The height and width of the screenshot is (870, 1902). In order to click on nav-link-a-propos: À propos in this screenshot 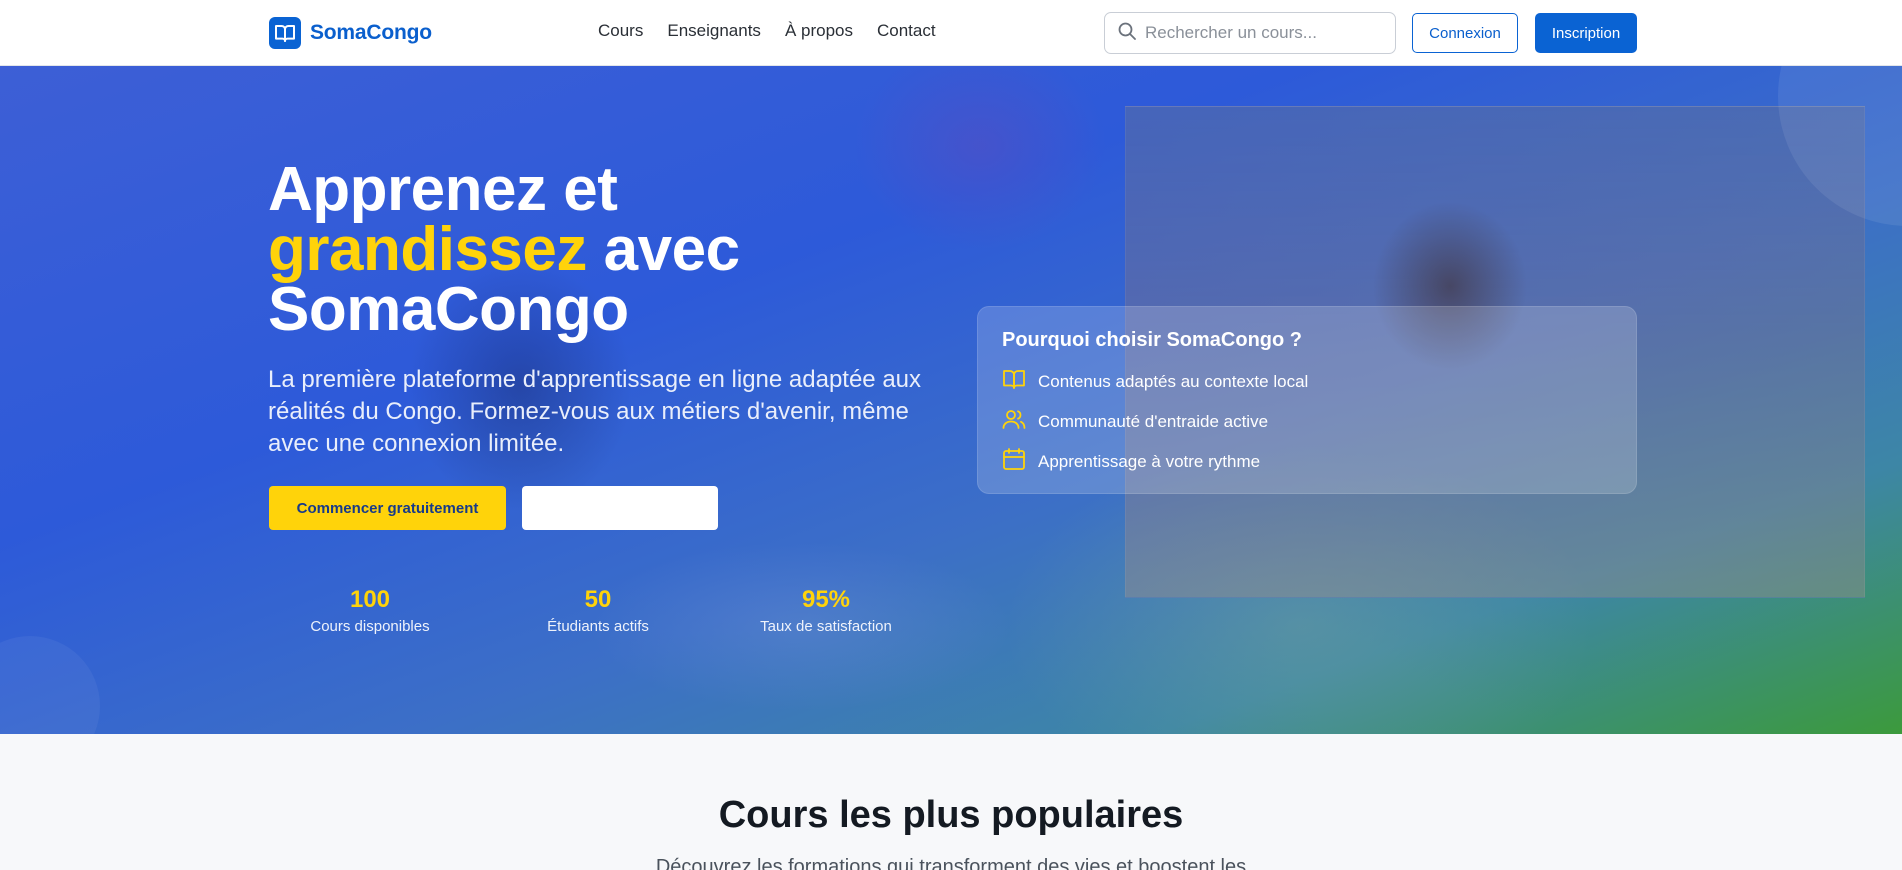, I will do `click(819, 31)`.